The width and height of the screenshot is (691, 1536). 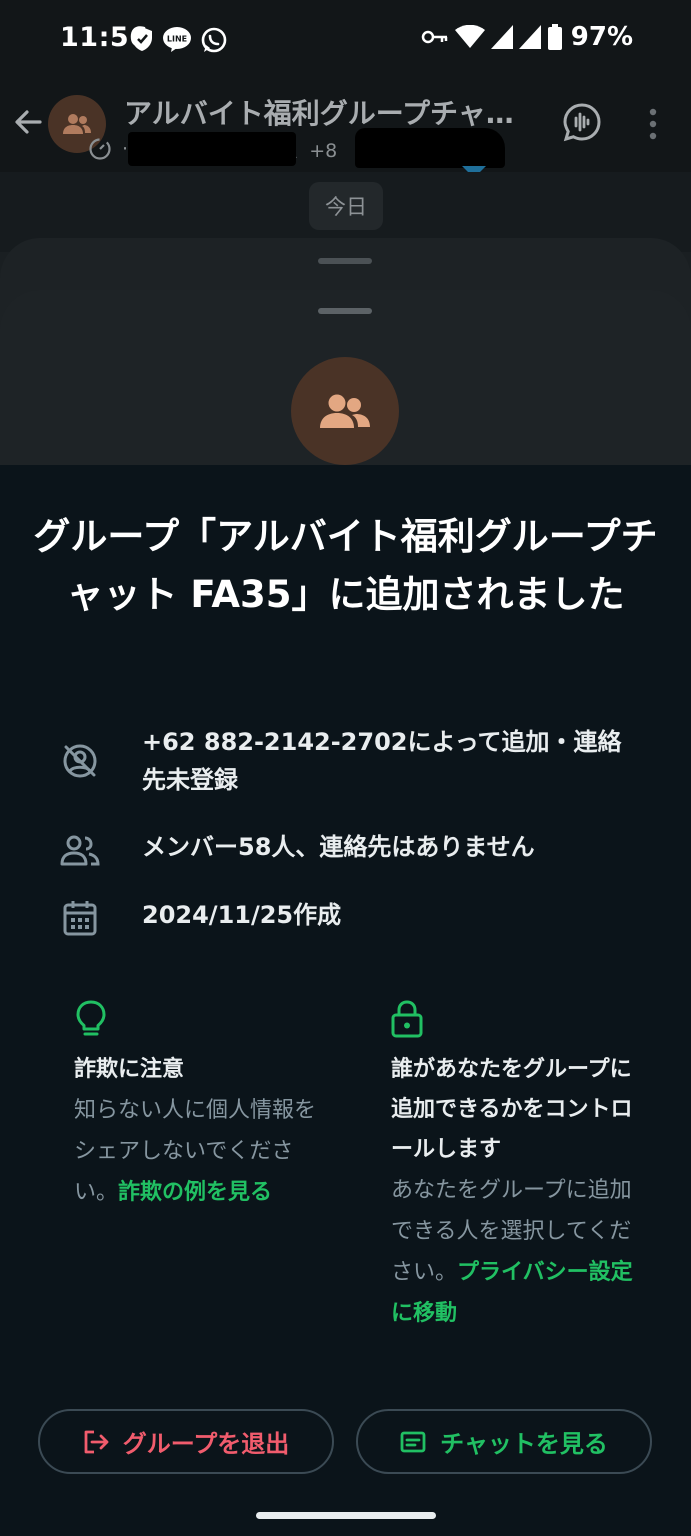 I want to click on more-options-icon, so click(x=653, y=126).